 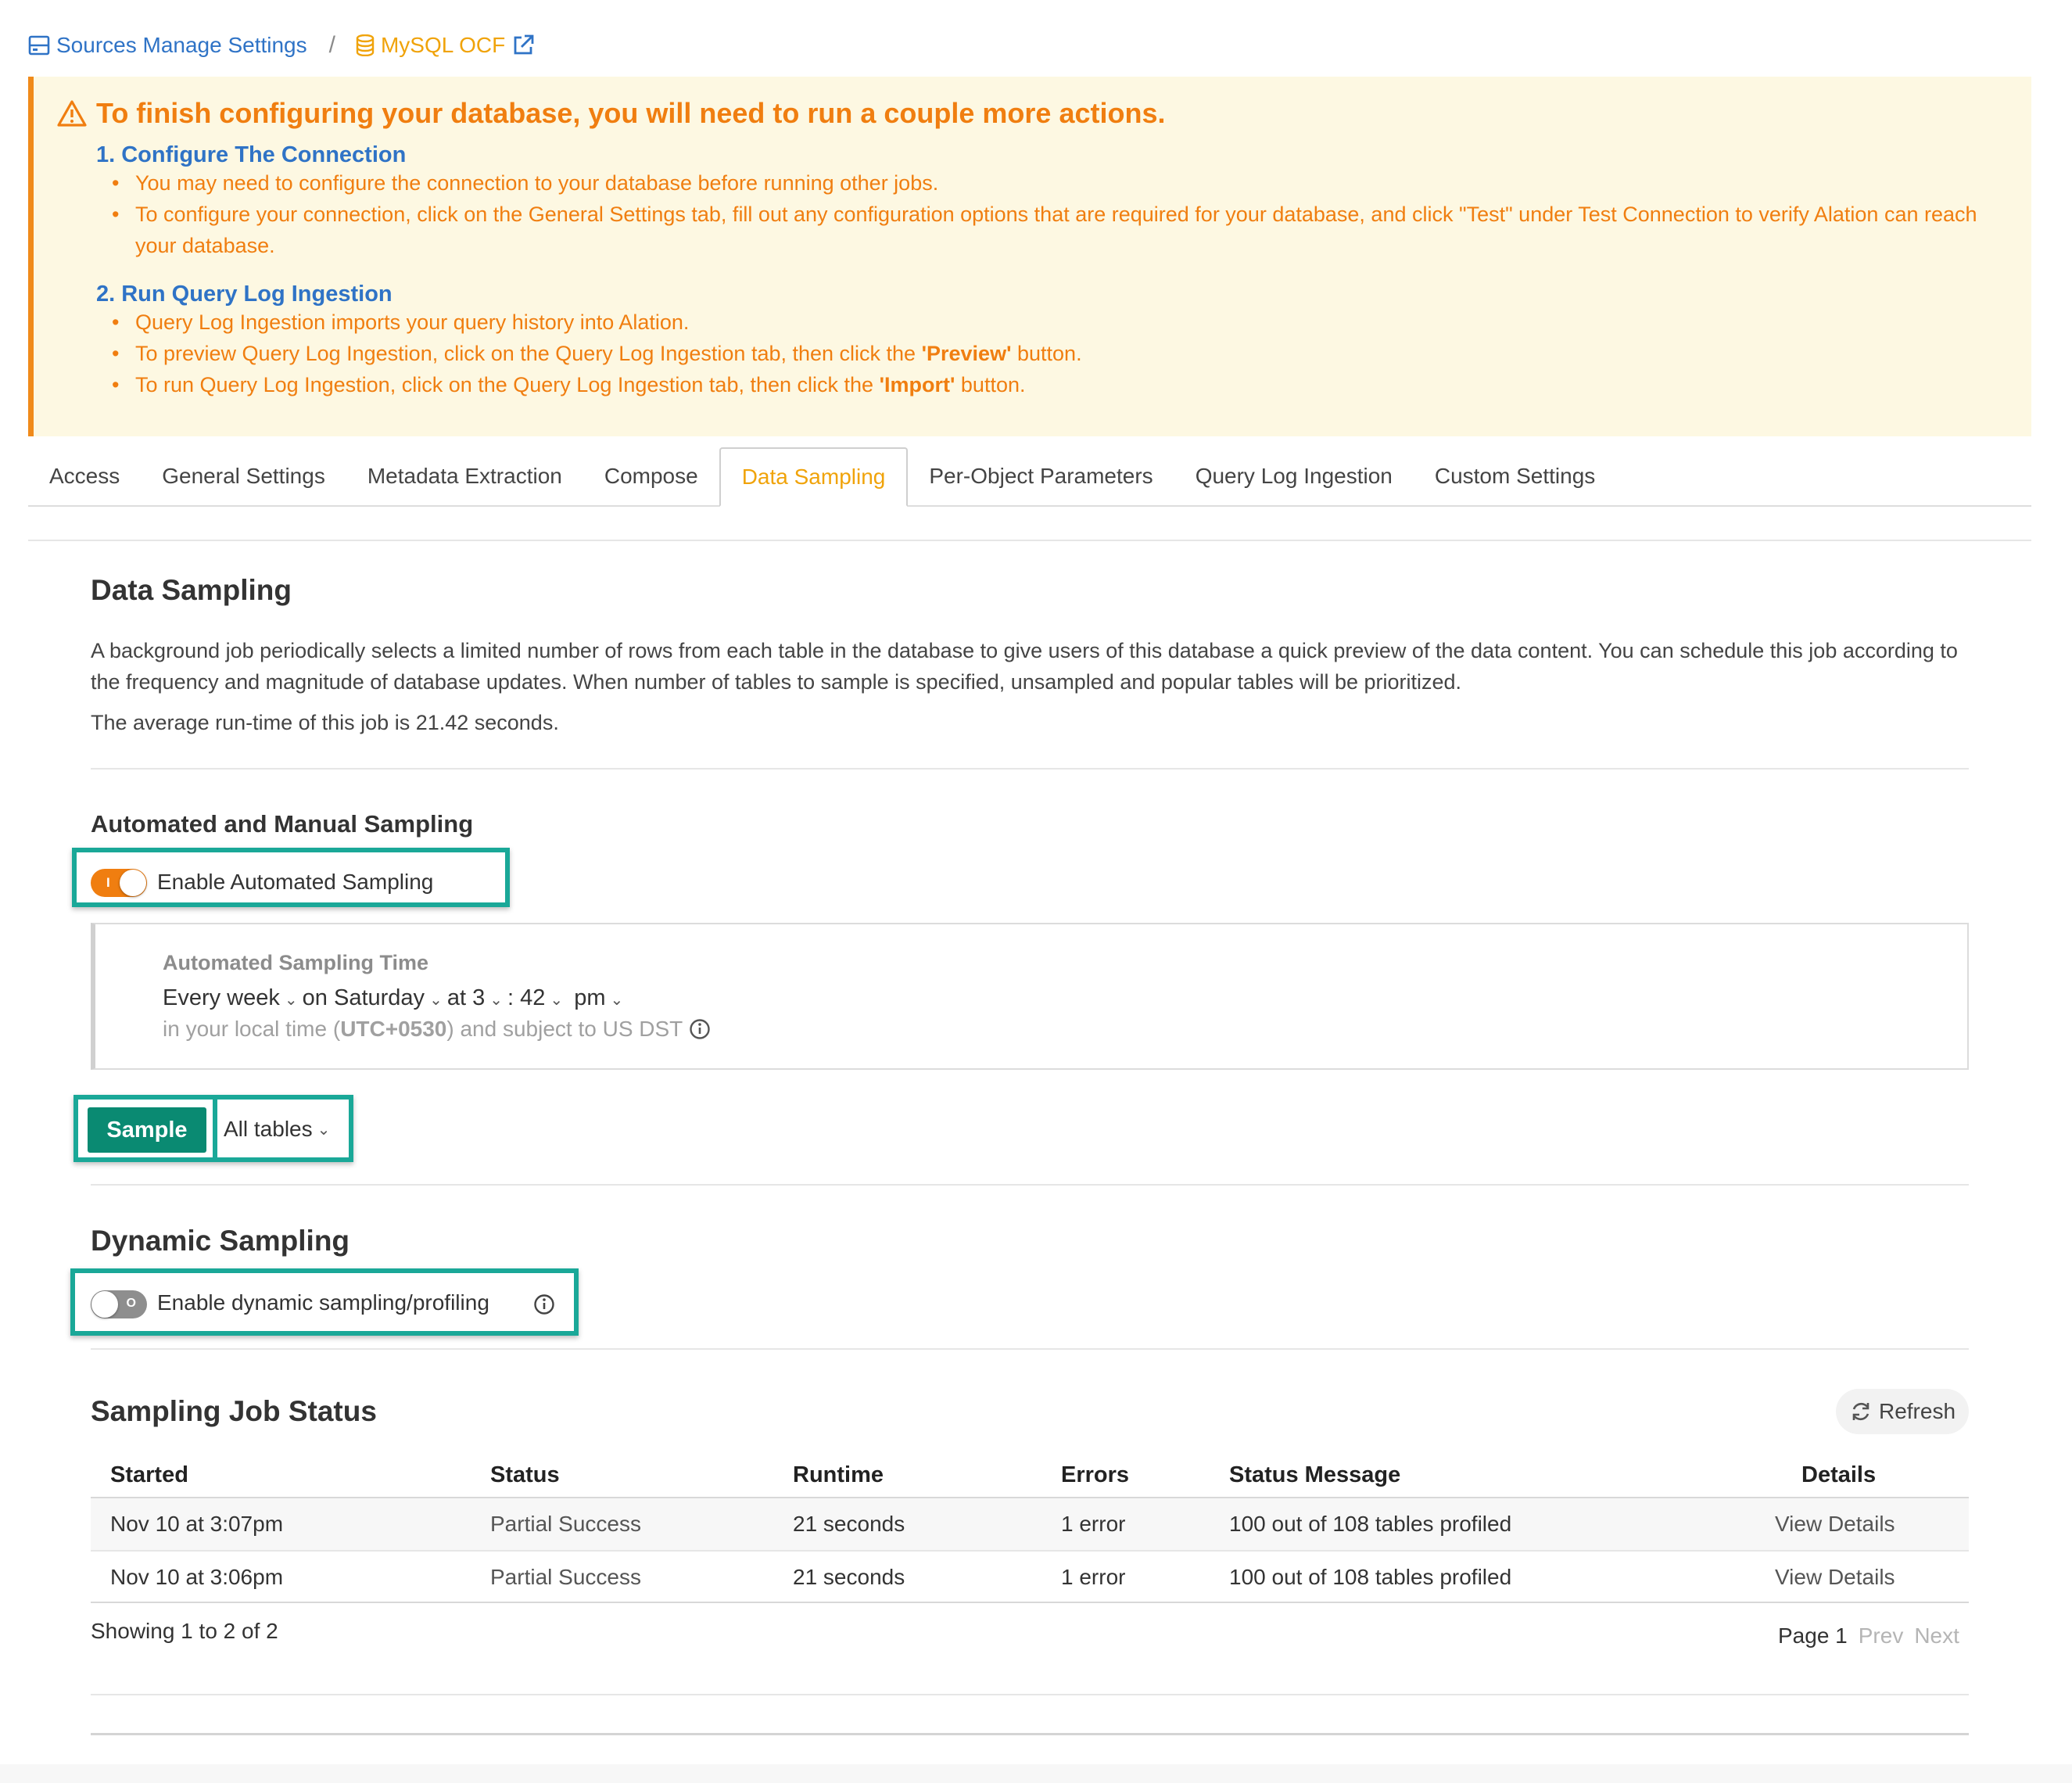 I want to click on automated-sampling-label: Enable Automated Sampling, so click(x=296, y=882).